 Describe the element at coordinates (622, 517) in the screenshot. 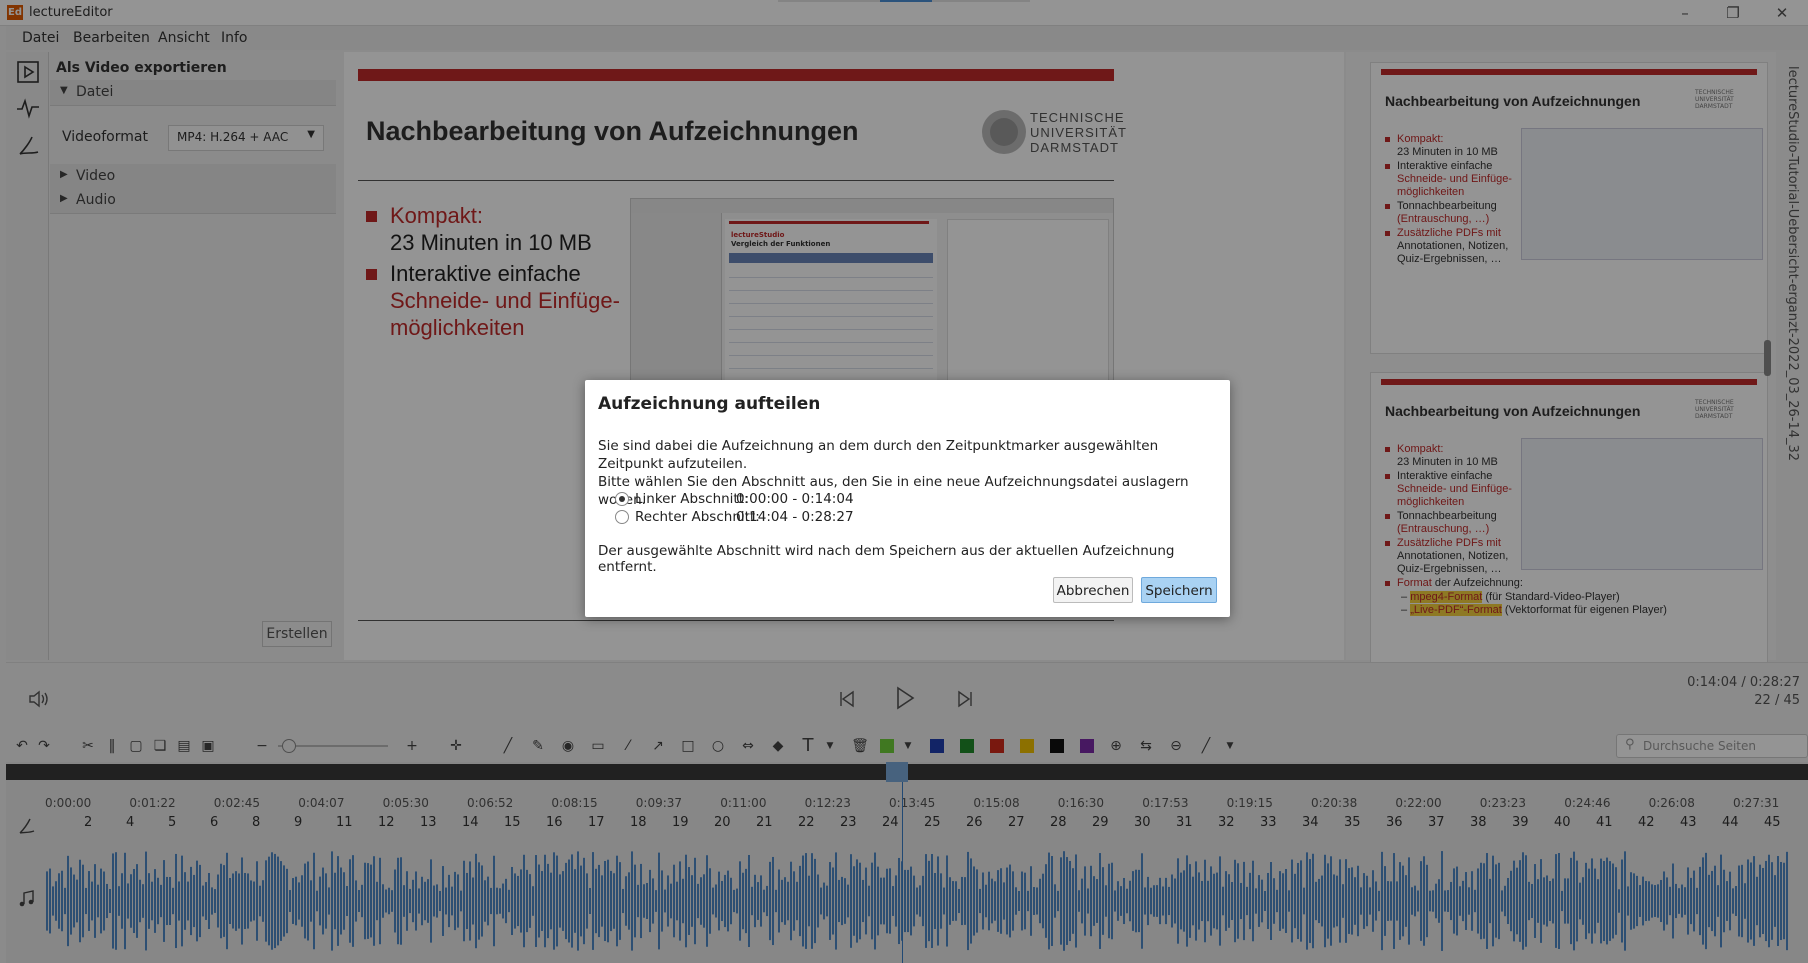

I see `radio-button` at that location.